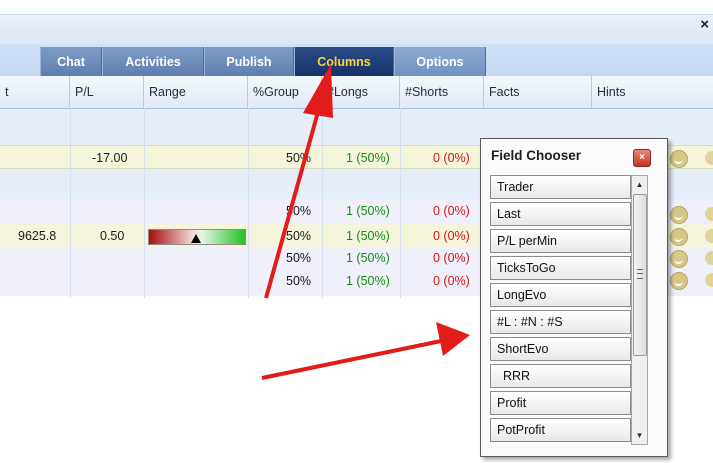 The image size is (713, 463). I want to click on column-header-range: Range, so click(196, 92).